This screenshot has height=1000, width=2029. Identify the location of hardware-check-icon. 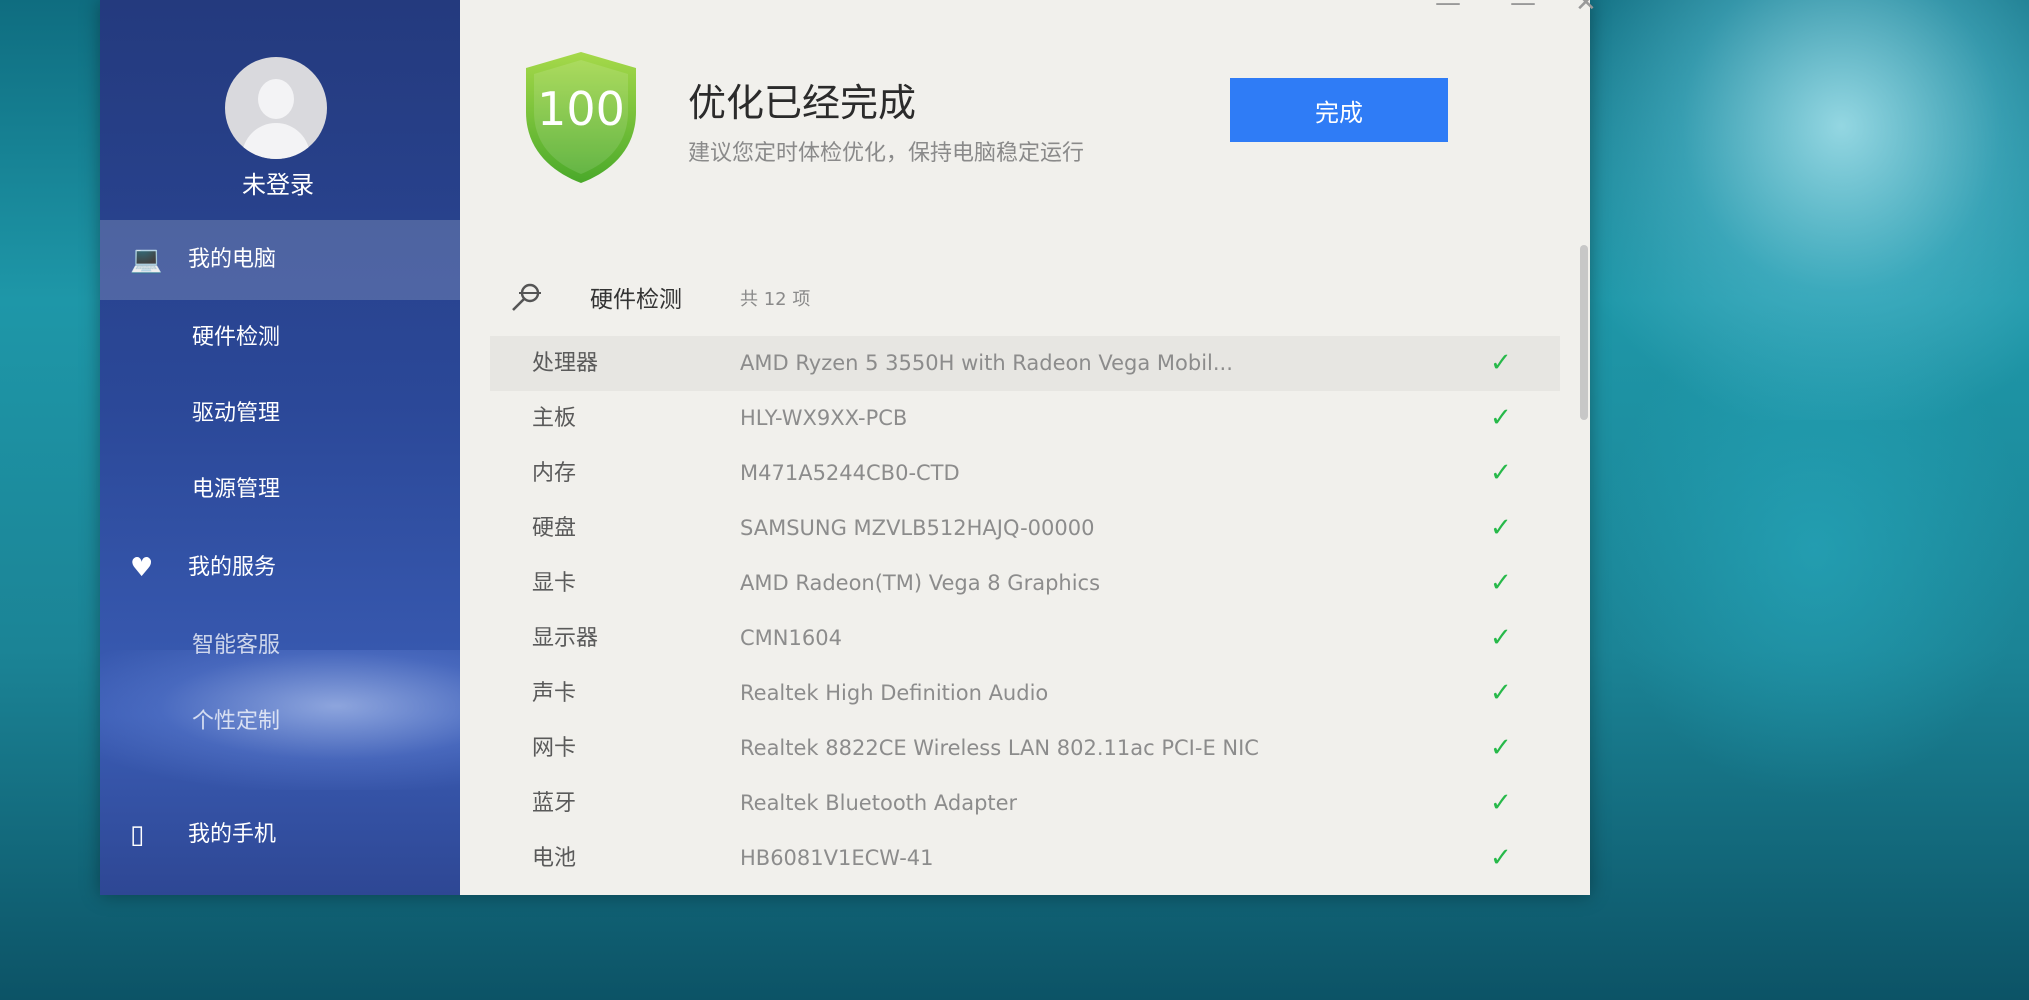
(526, 297).